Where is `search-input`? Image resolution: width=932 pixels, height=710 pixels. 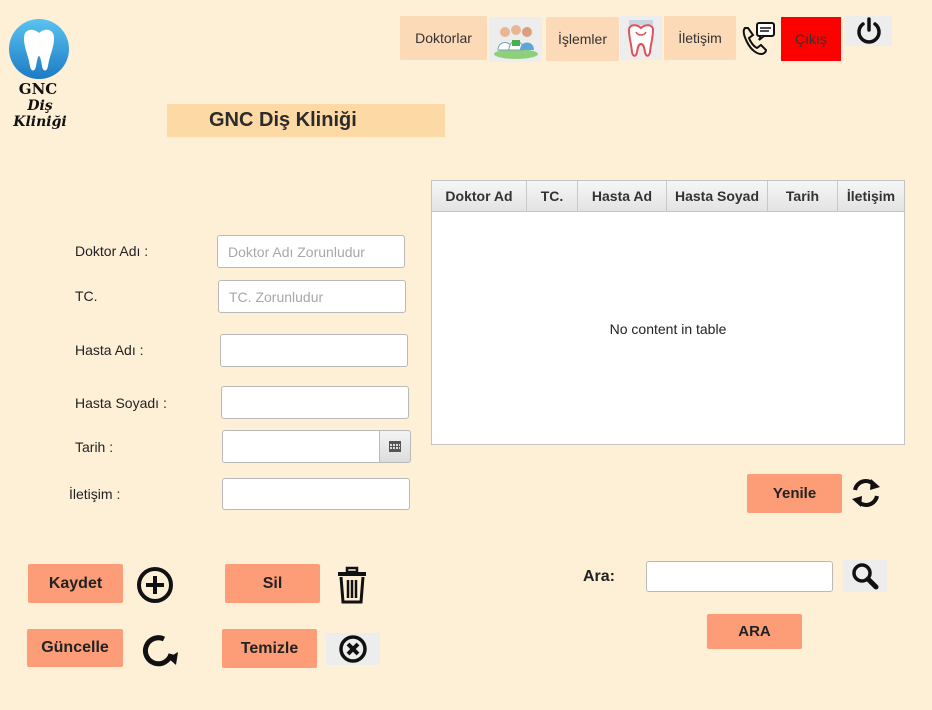
search-input is located at coordinates (739, 576).